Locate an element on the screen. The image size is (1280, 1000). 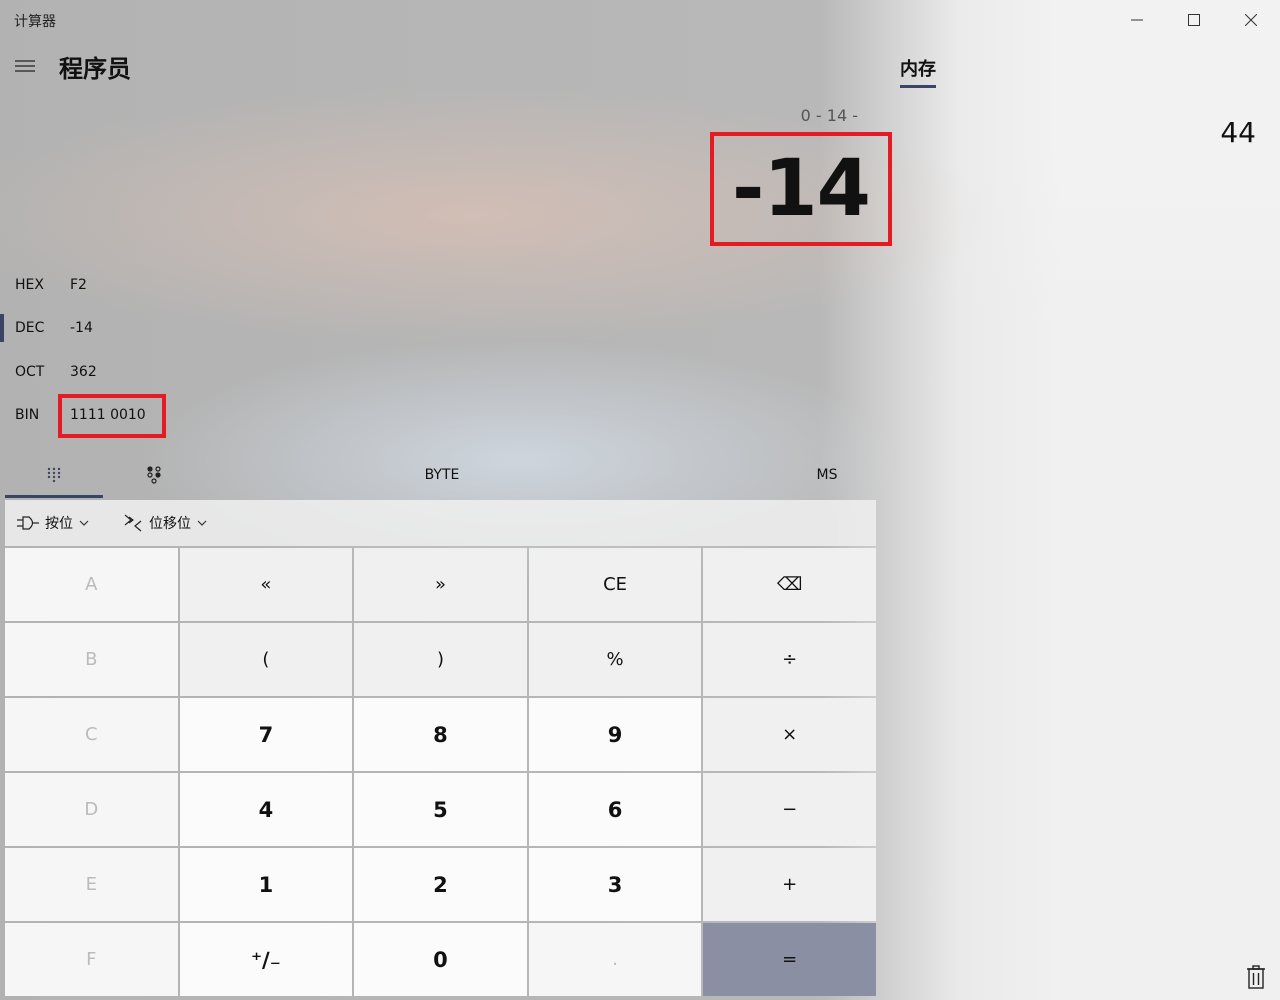
memory-item: 44 is located at coordinates (1228, 132).